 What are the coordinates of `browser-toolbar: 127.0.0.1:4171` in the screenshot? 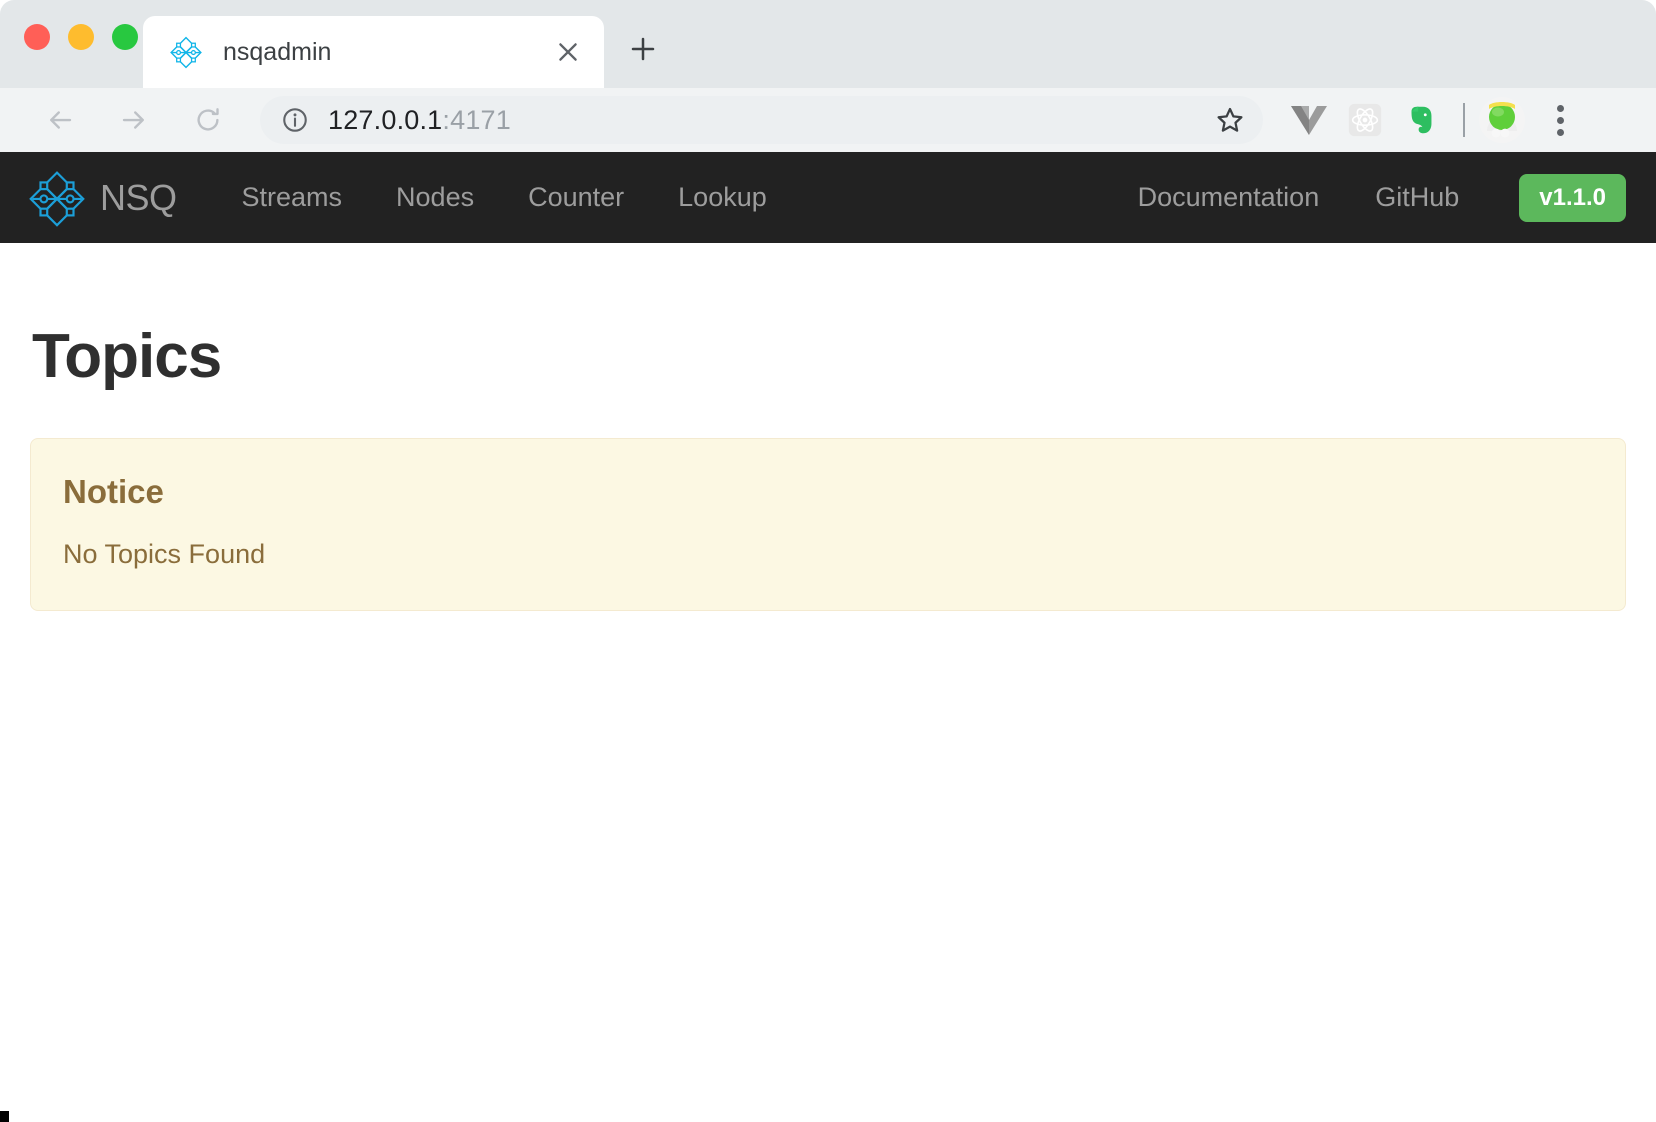 It's located at (828, 120).